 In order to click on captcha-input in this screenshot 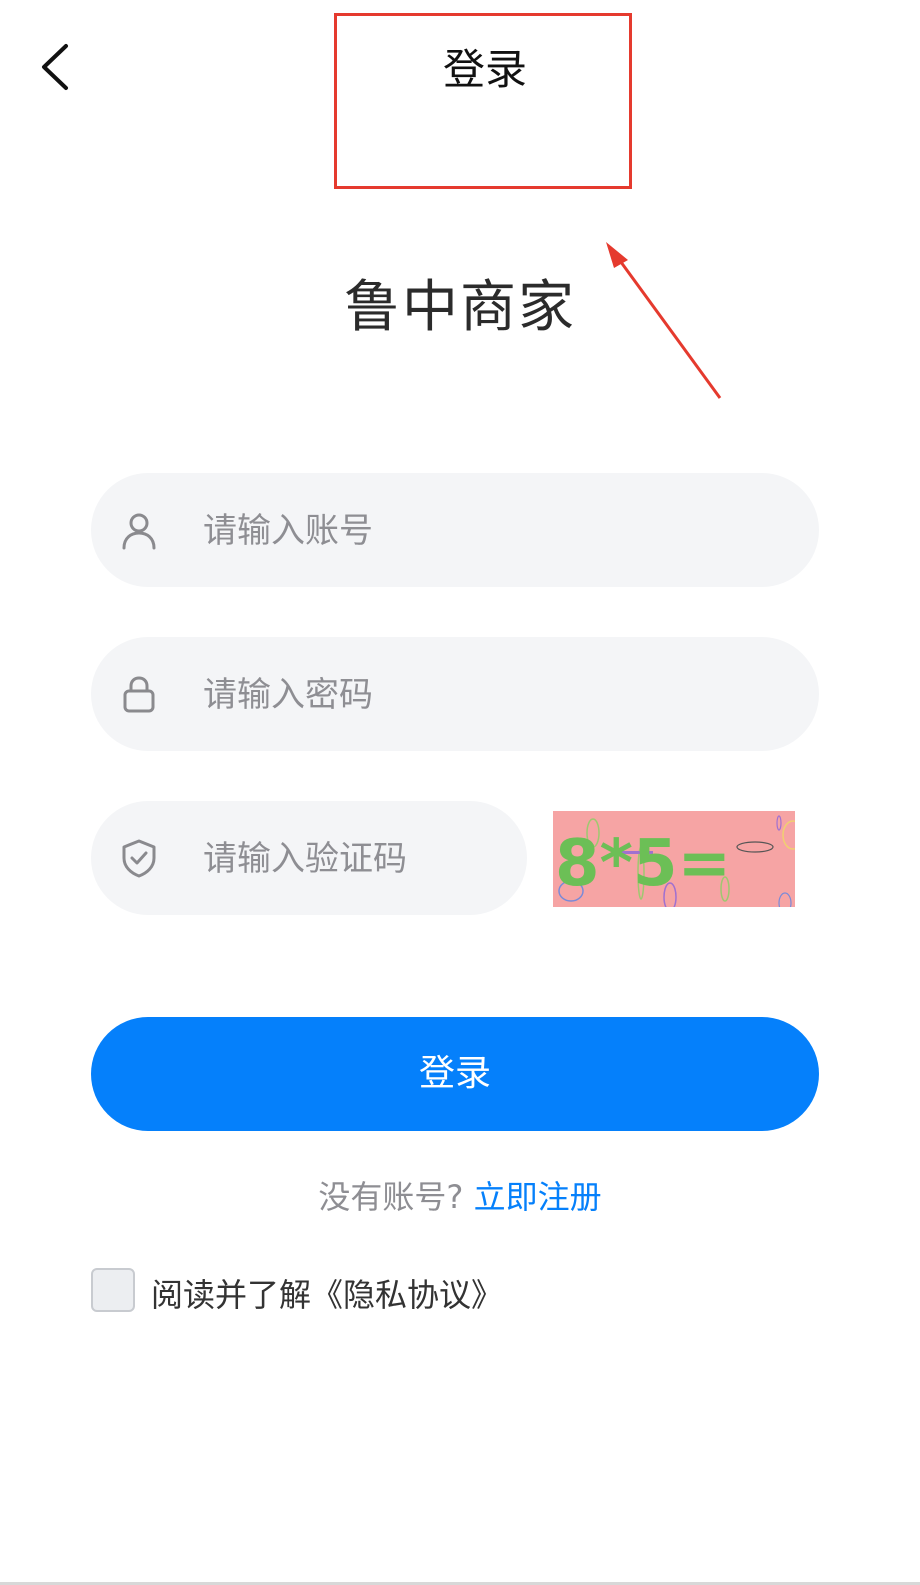, I will do `click(349, 859)`.